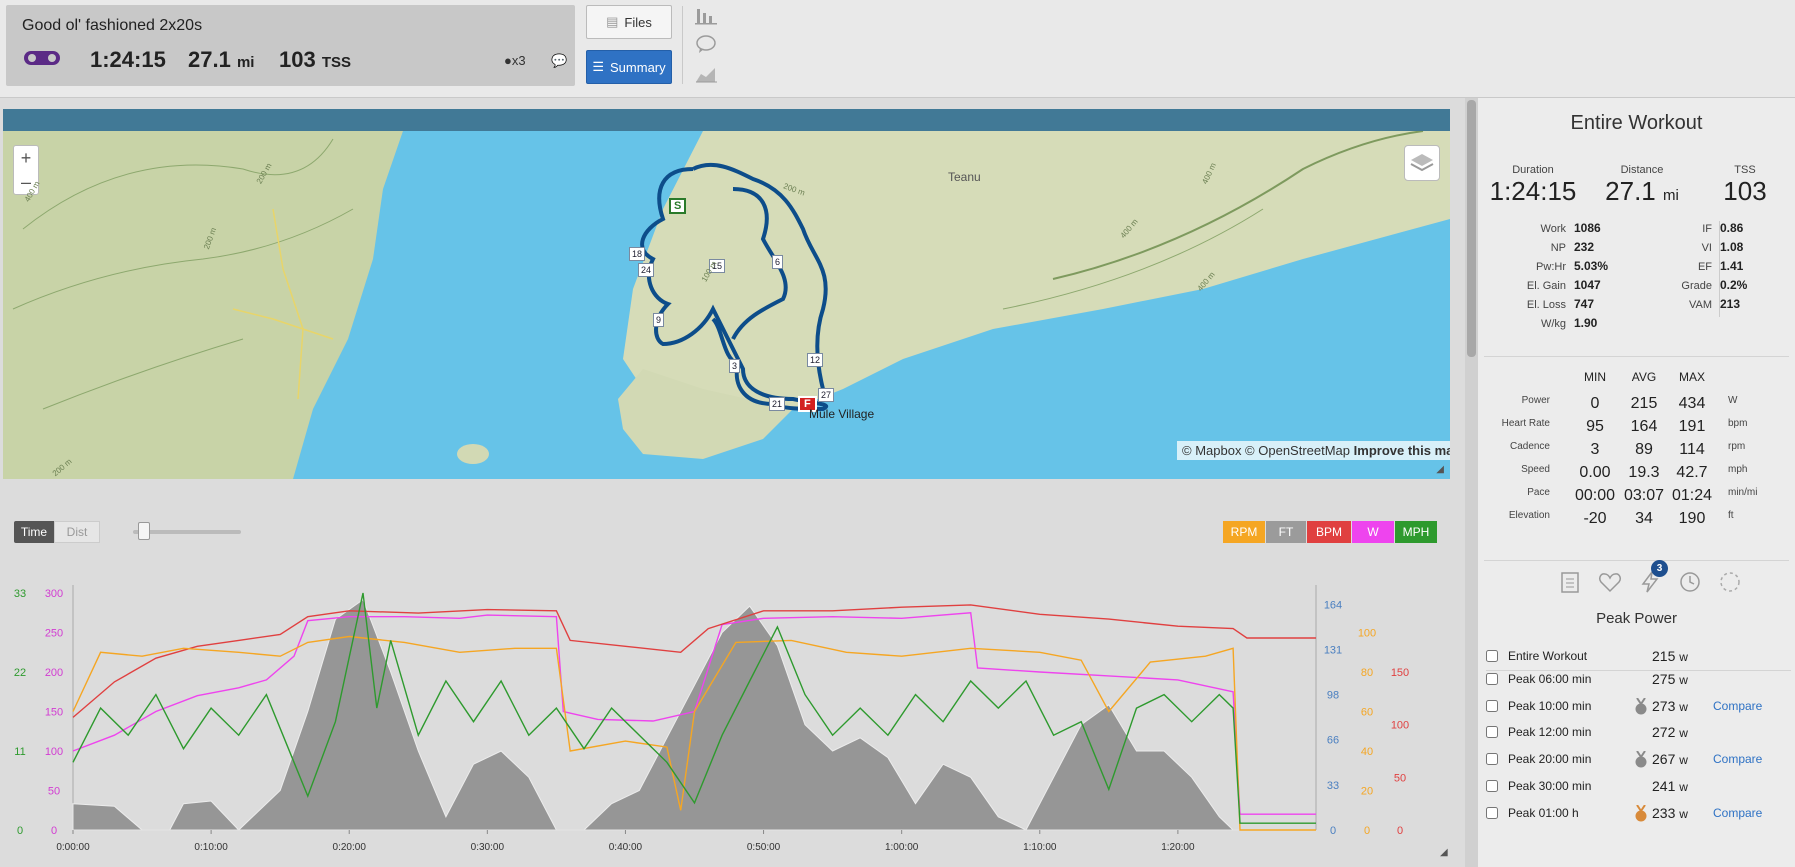 The width and height of the screenshot is (1795, 867). I want to click on stat-value: 5.03%, so click(1591, 266).